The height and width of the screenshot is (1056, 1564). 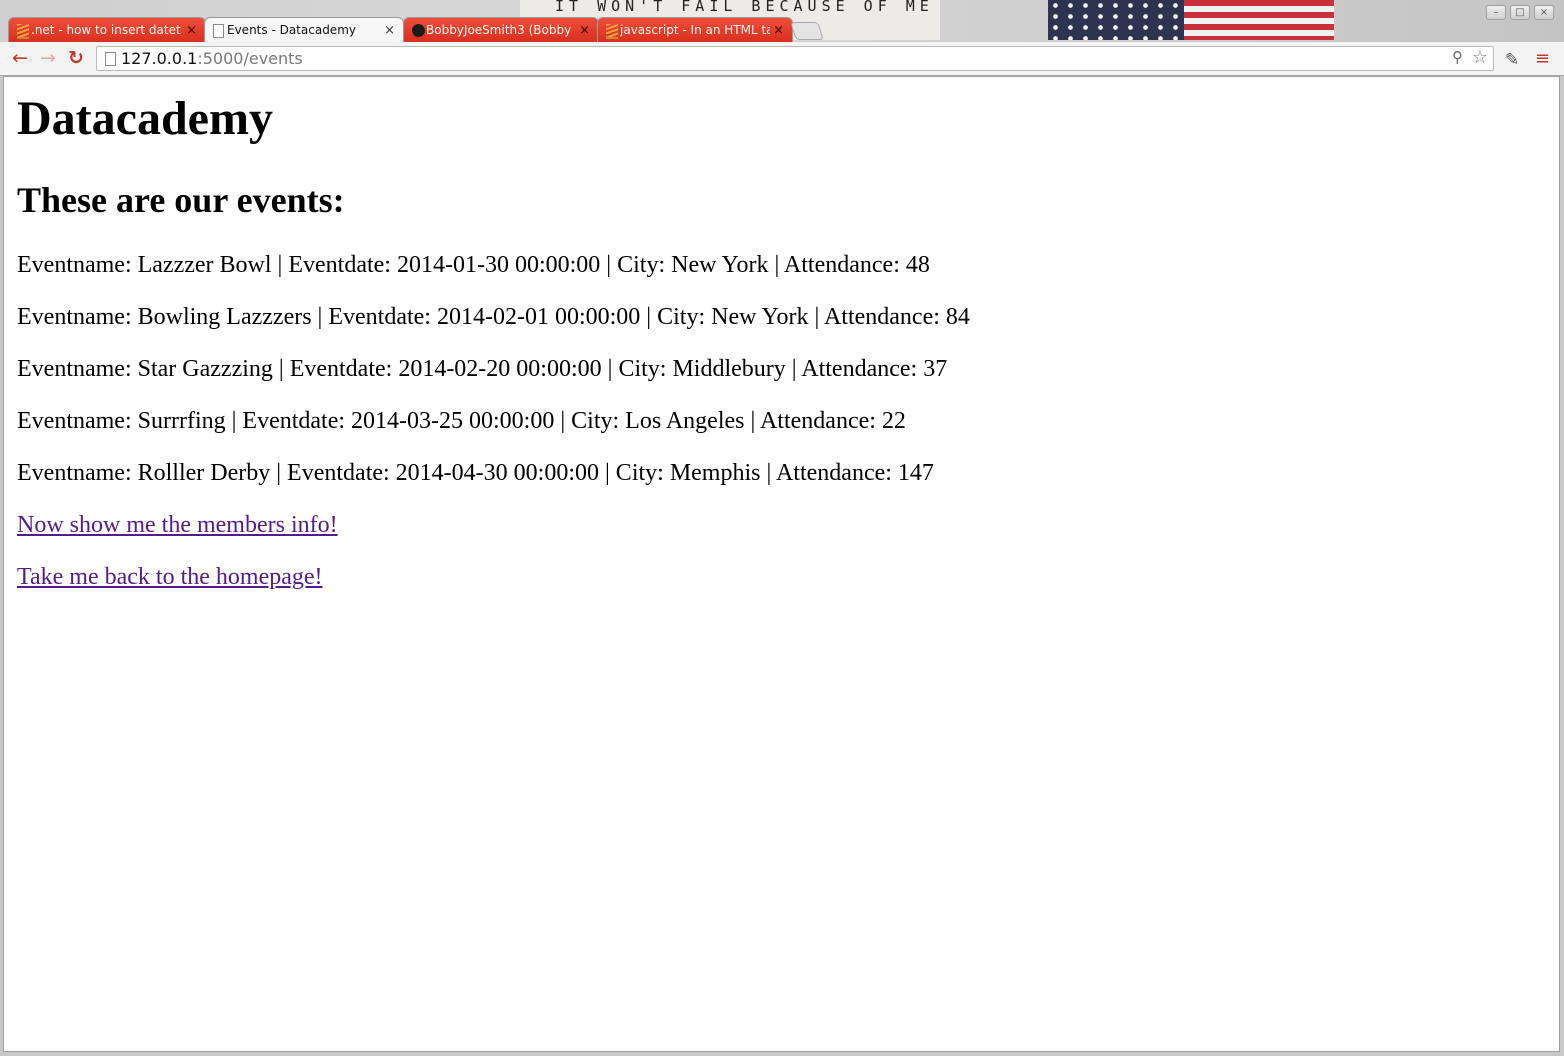 I want to click on tab-dotnet-insert-datetime: .net - how to insert dateti ×, so click(x=107, y=29).